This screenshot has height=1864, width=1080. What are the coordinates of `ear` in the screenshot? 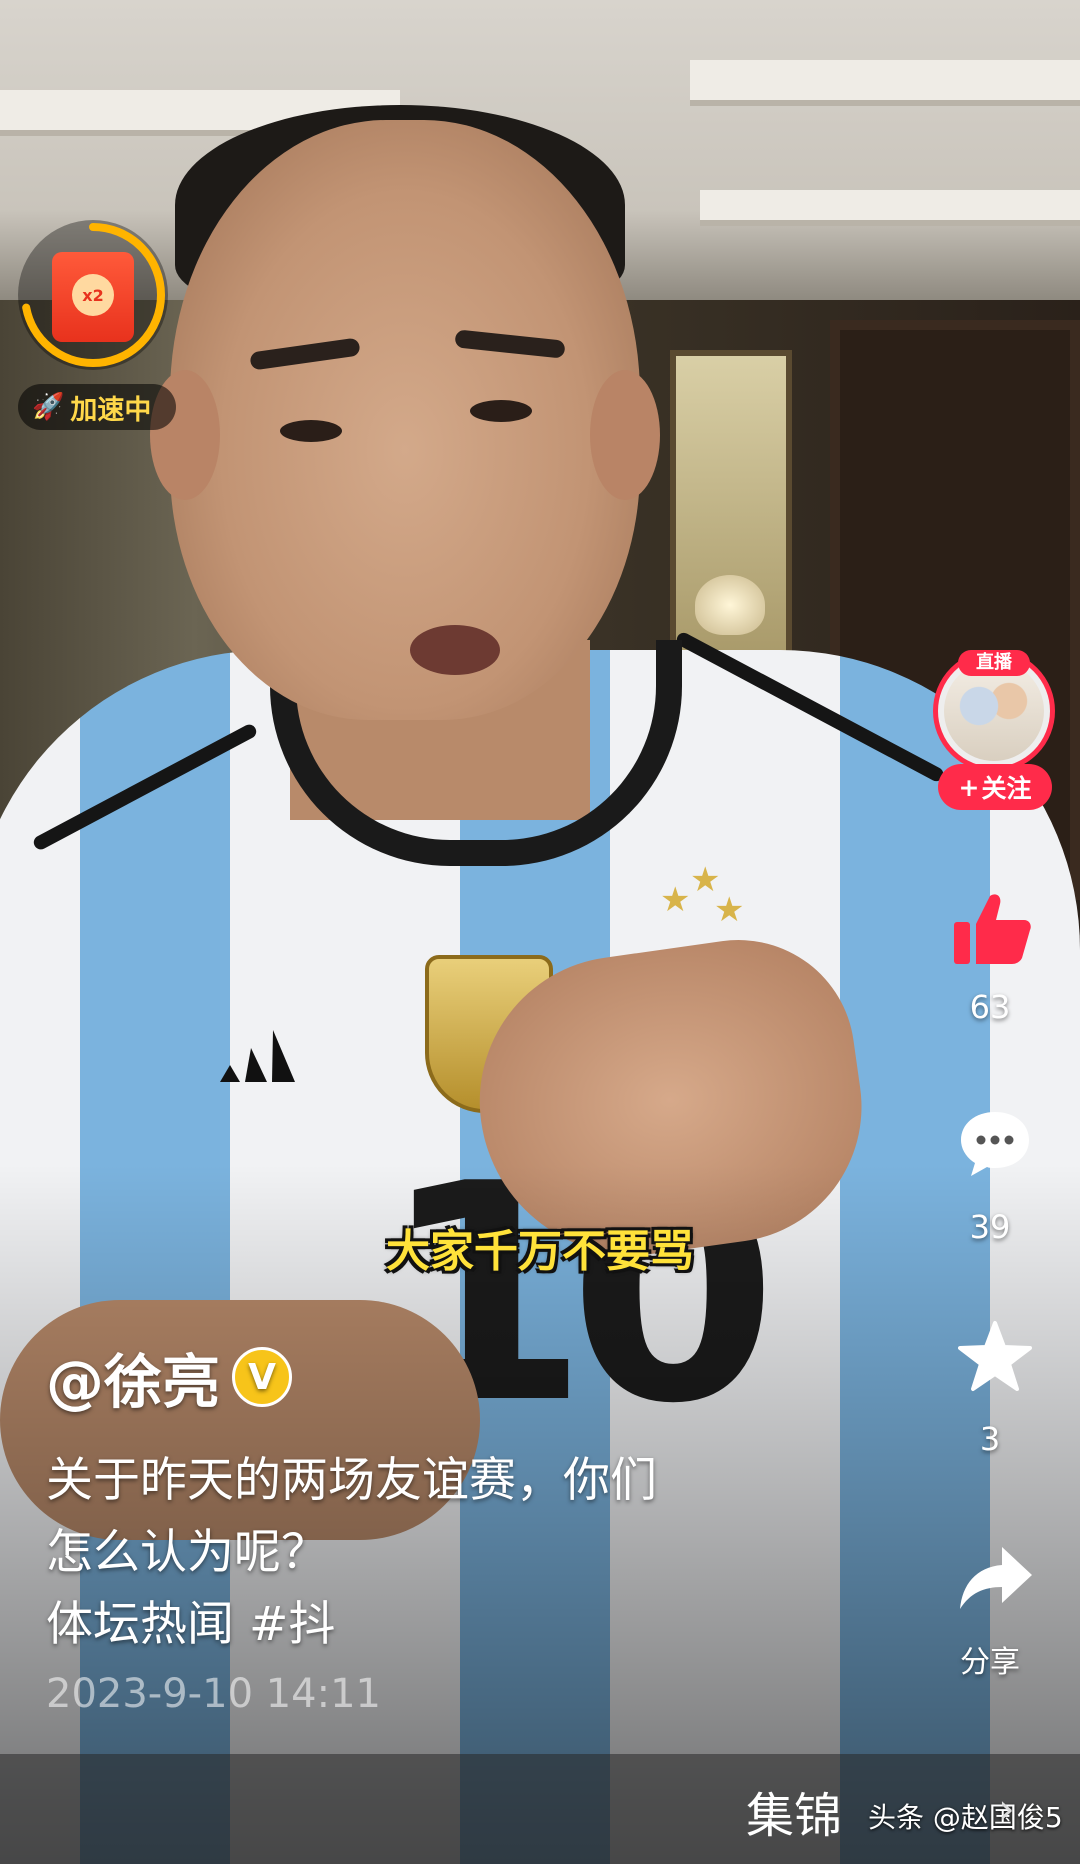 It's located at (625, 435).